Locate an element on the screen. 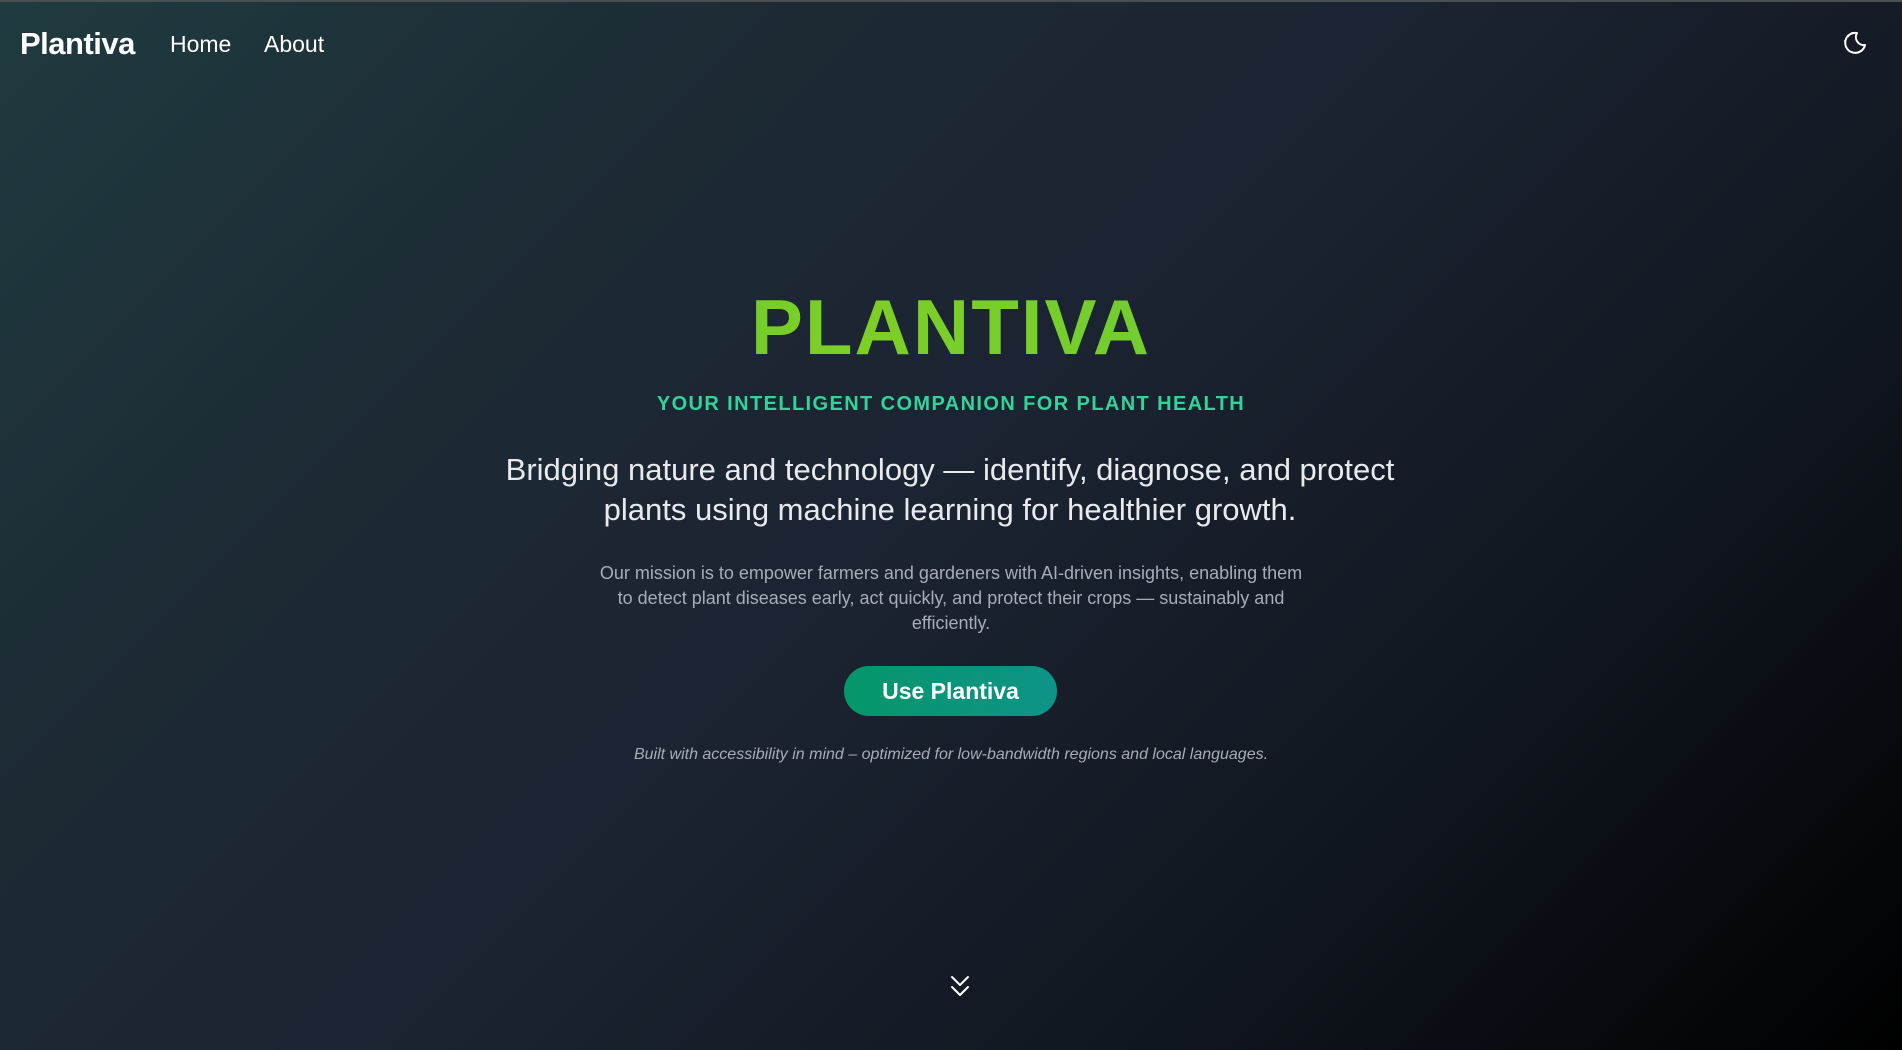 This screenshot has width=1902, height=1050. chevron-double-down-icon is located at coordinates (960, 986).